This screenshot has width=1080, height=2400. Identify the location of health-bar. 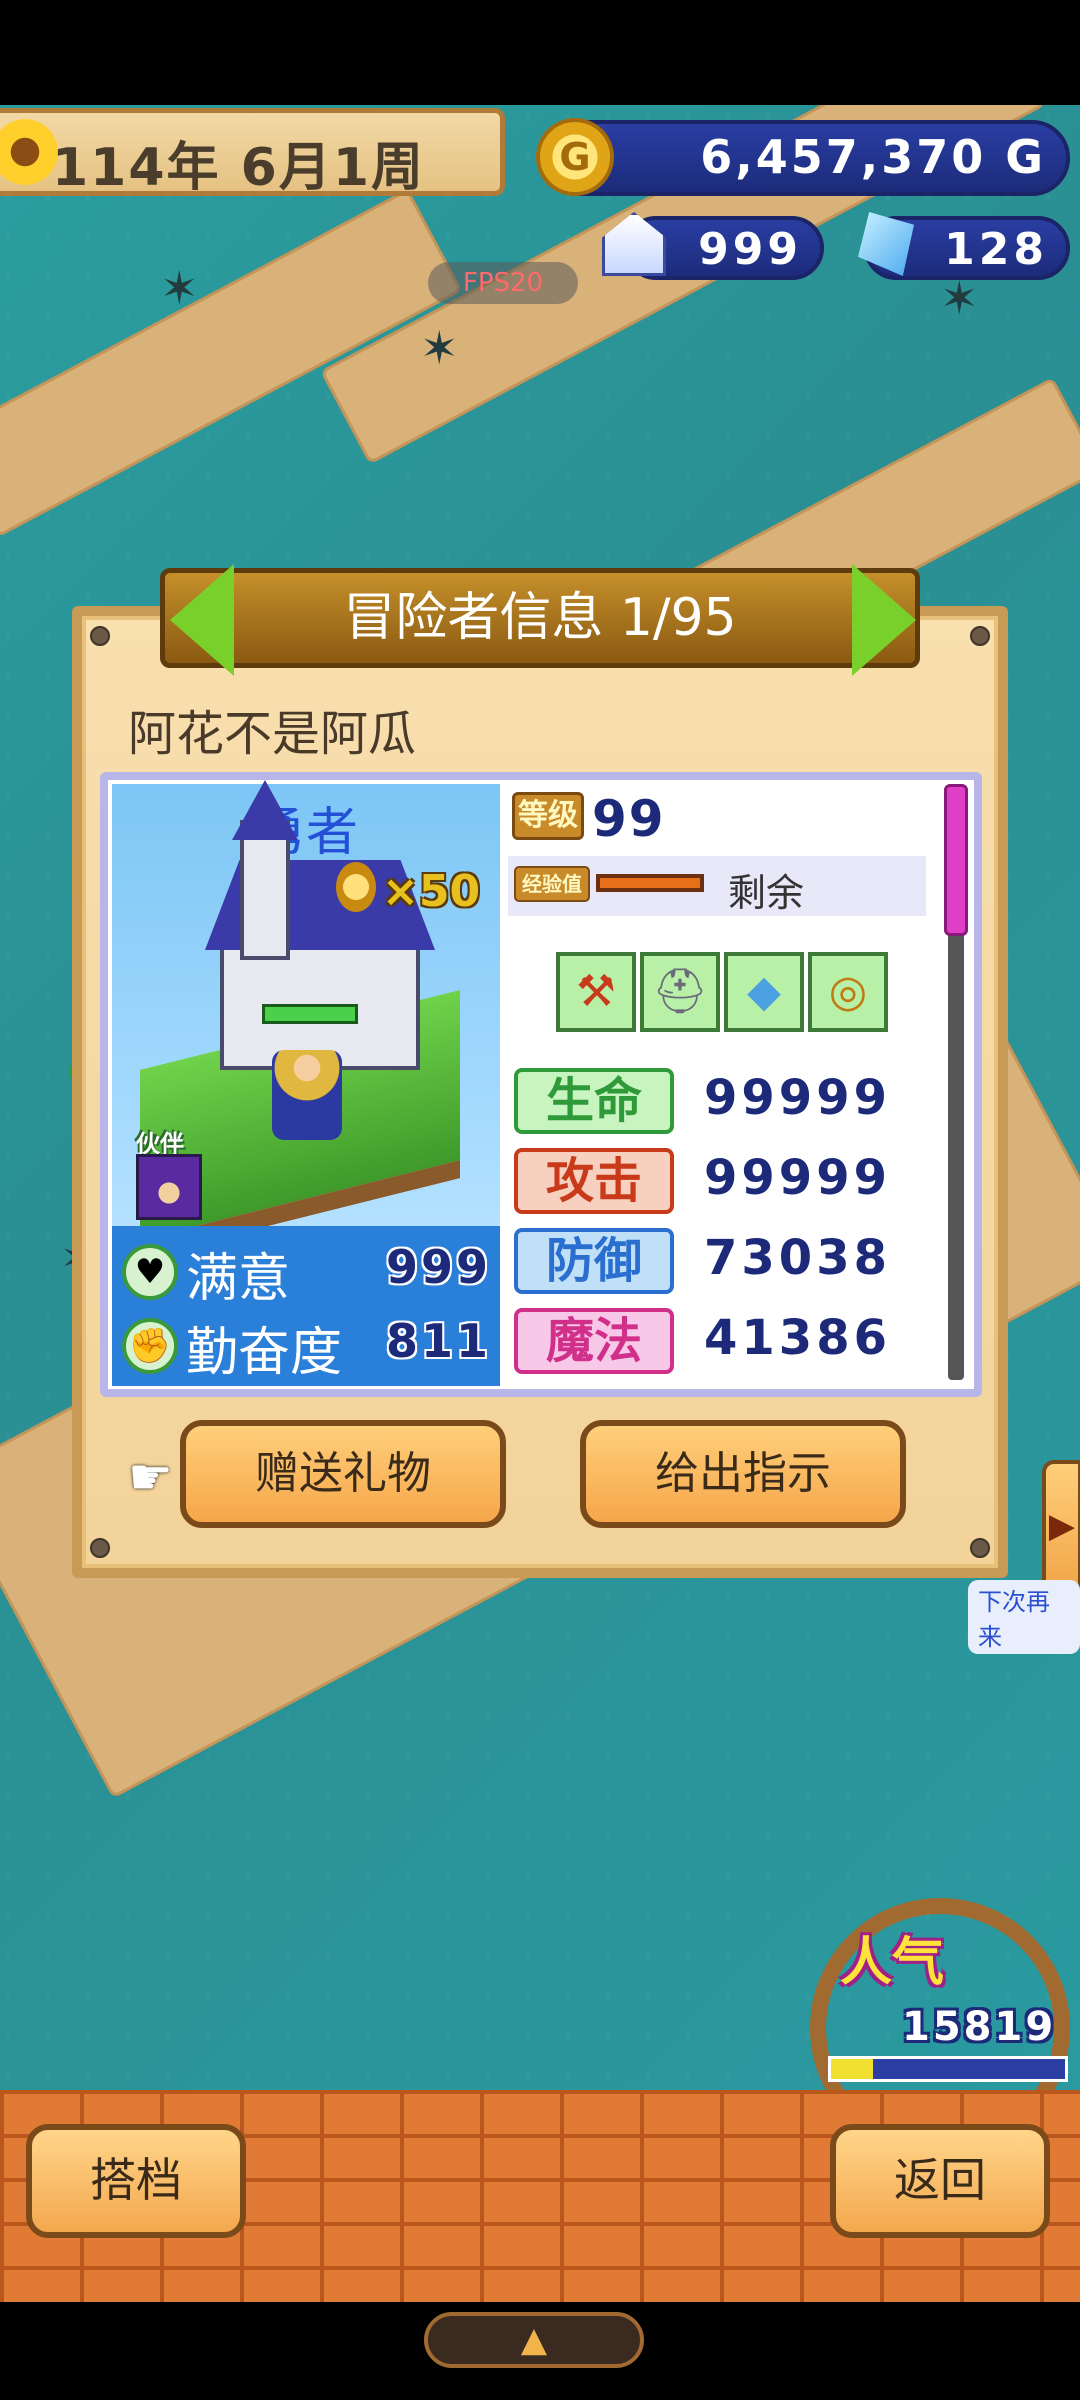
(310, 1014).